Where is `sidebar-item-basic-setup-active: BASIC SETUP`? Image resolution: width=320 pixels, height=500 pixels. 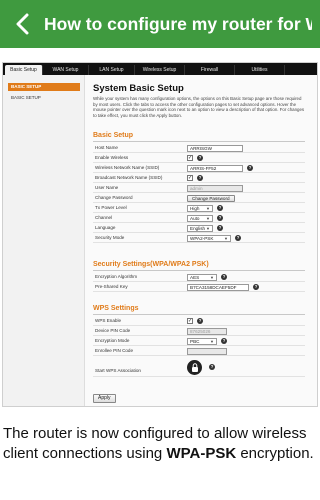 sidebar-item-basic-setup-active: BASIC SETUP is located at coordinates (44, 87).